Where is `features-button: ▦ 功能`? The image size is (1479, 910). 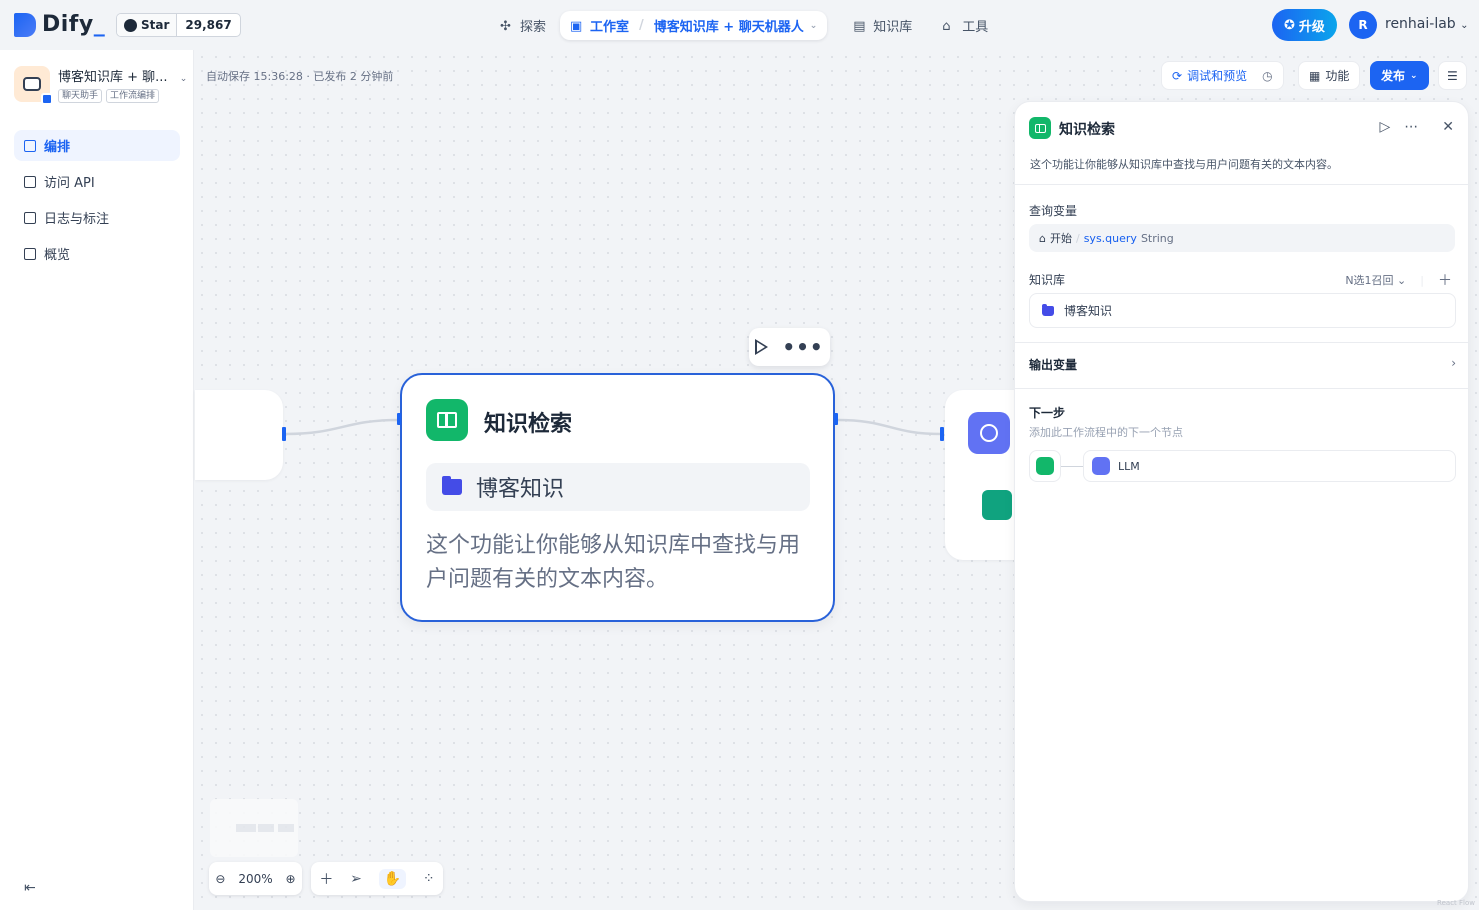 features-button: ▦ 功能 is located at coordinates (1329, 75).